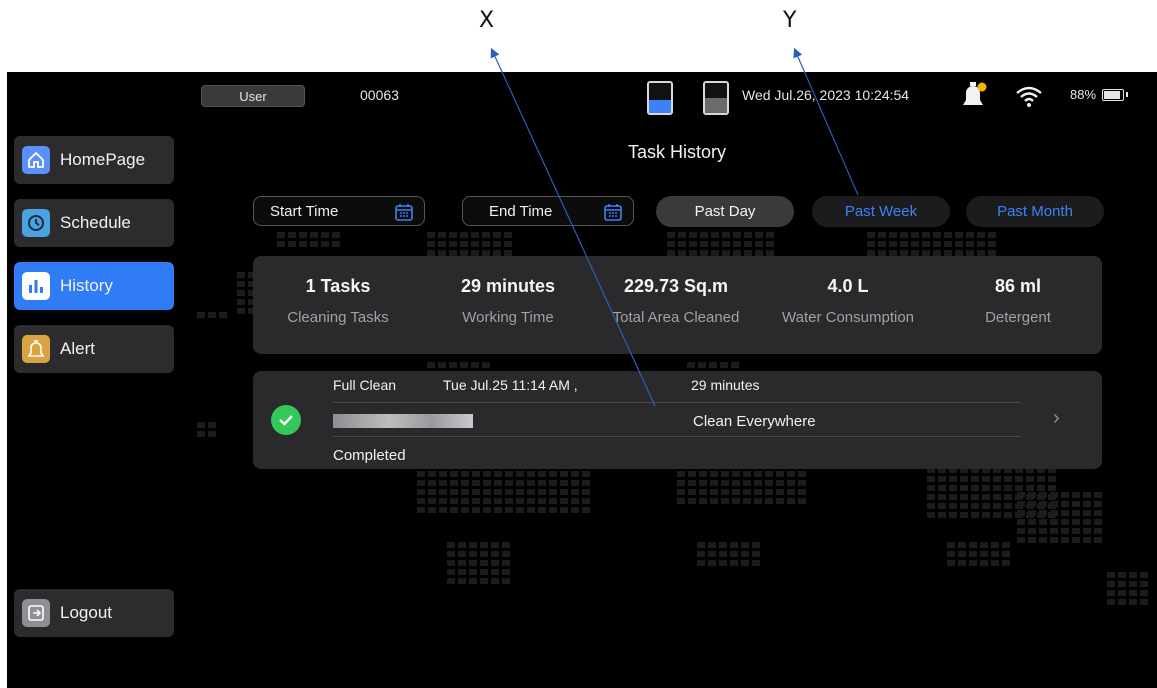  Describe the element at coordinates (103, 159) in the screenshot. I see `sidebar-item-label: HomePage` at that location.